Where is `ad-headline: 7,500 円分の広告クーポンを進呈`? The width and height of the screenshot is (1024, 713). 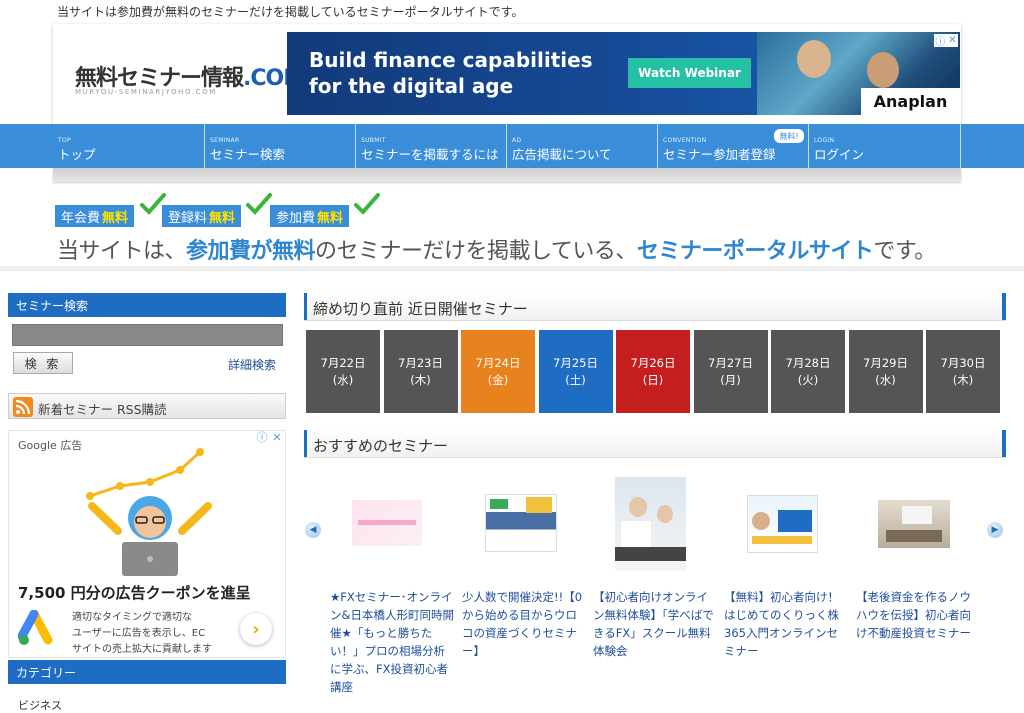 ad-headline: 7,500 円分の広告クーポンを進呈 is located at coordinates (134, 592).